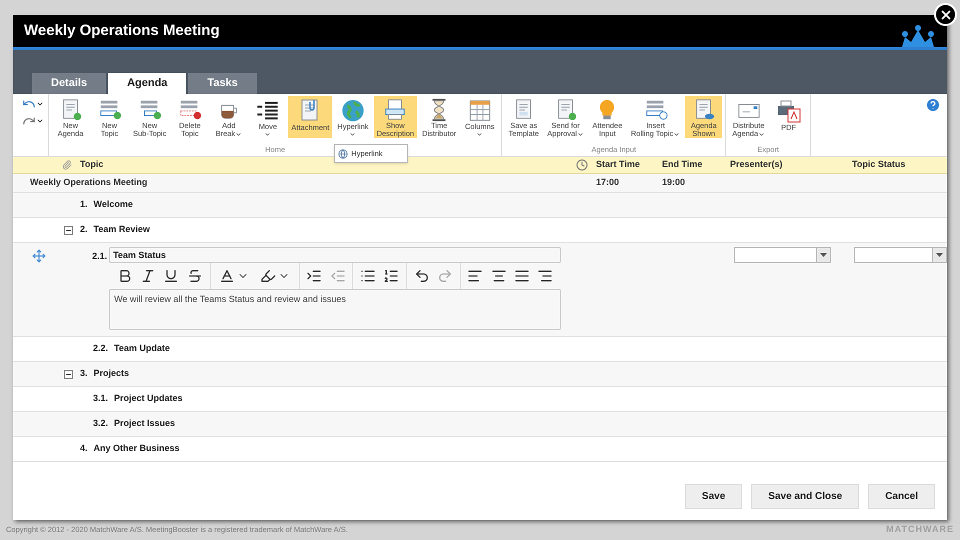 Image resolution: width=960 pixels, height=540 pixels. Describe the element at coordinates (100, 423) in the screenshot. I see `topic-number: 3.2.` at that location.